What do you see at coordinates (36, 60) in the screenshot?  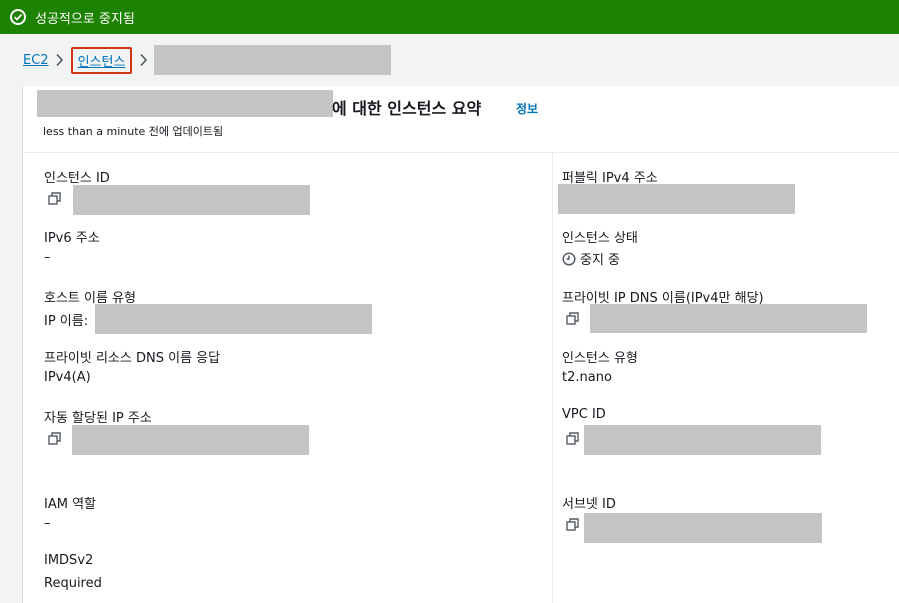 I see `breadcrumb-ec2-link: EC2` at bounding box center [36, 60].